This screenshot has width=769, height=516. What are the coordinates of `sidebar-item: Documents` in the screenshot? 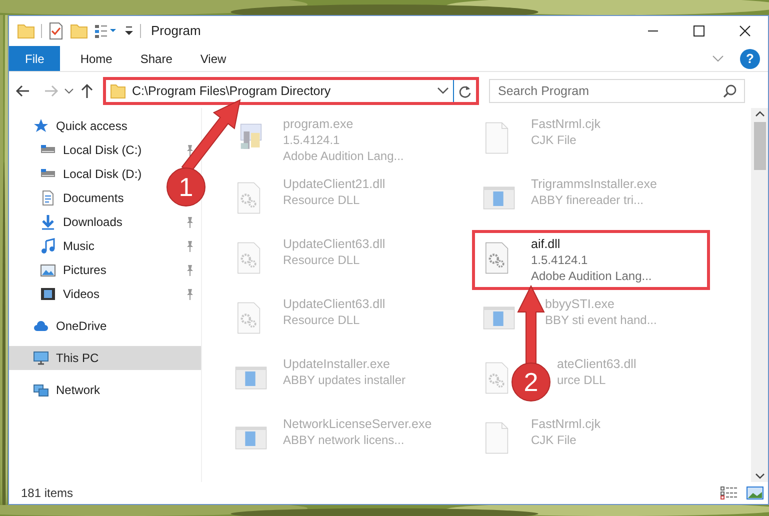 It's located at (93, 198).